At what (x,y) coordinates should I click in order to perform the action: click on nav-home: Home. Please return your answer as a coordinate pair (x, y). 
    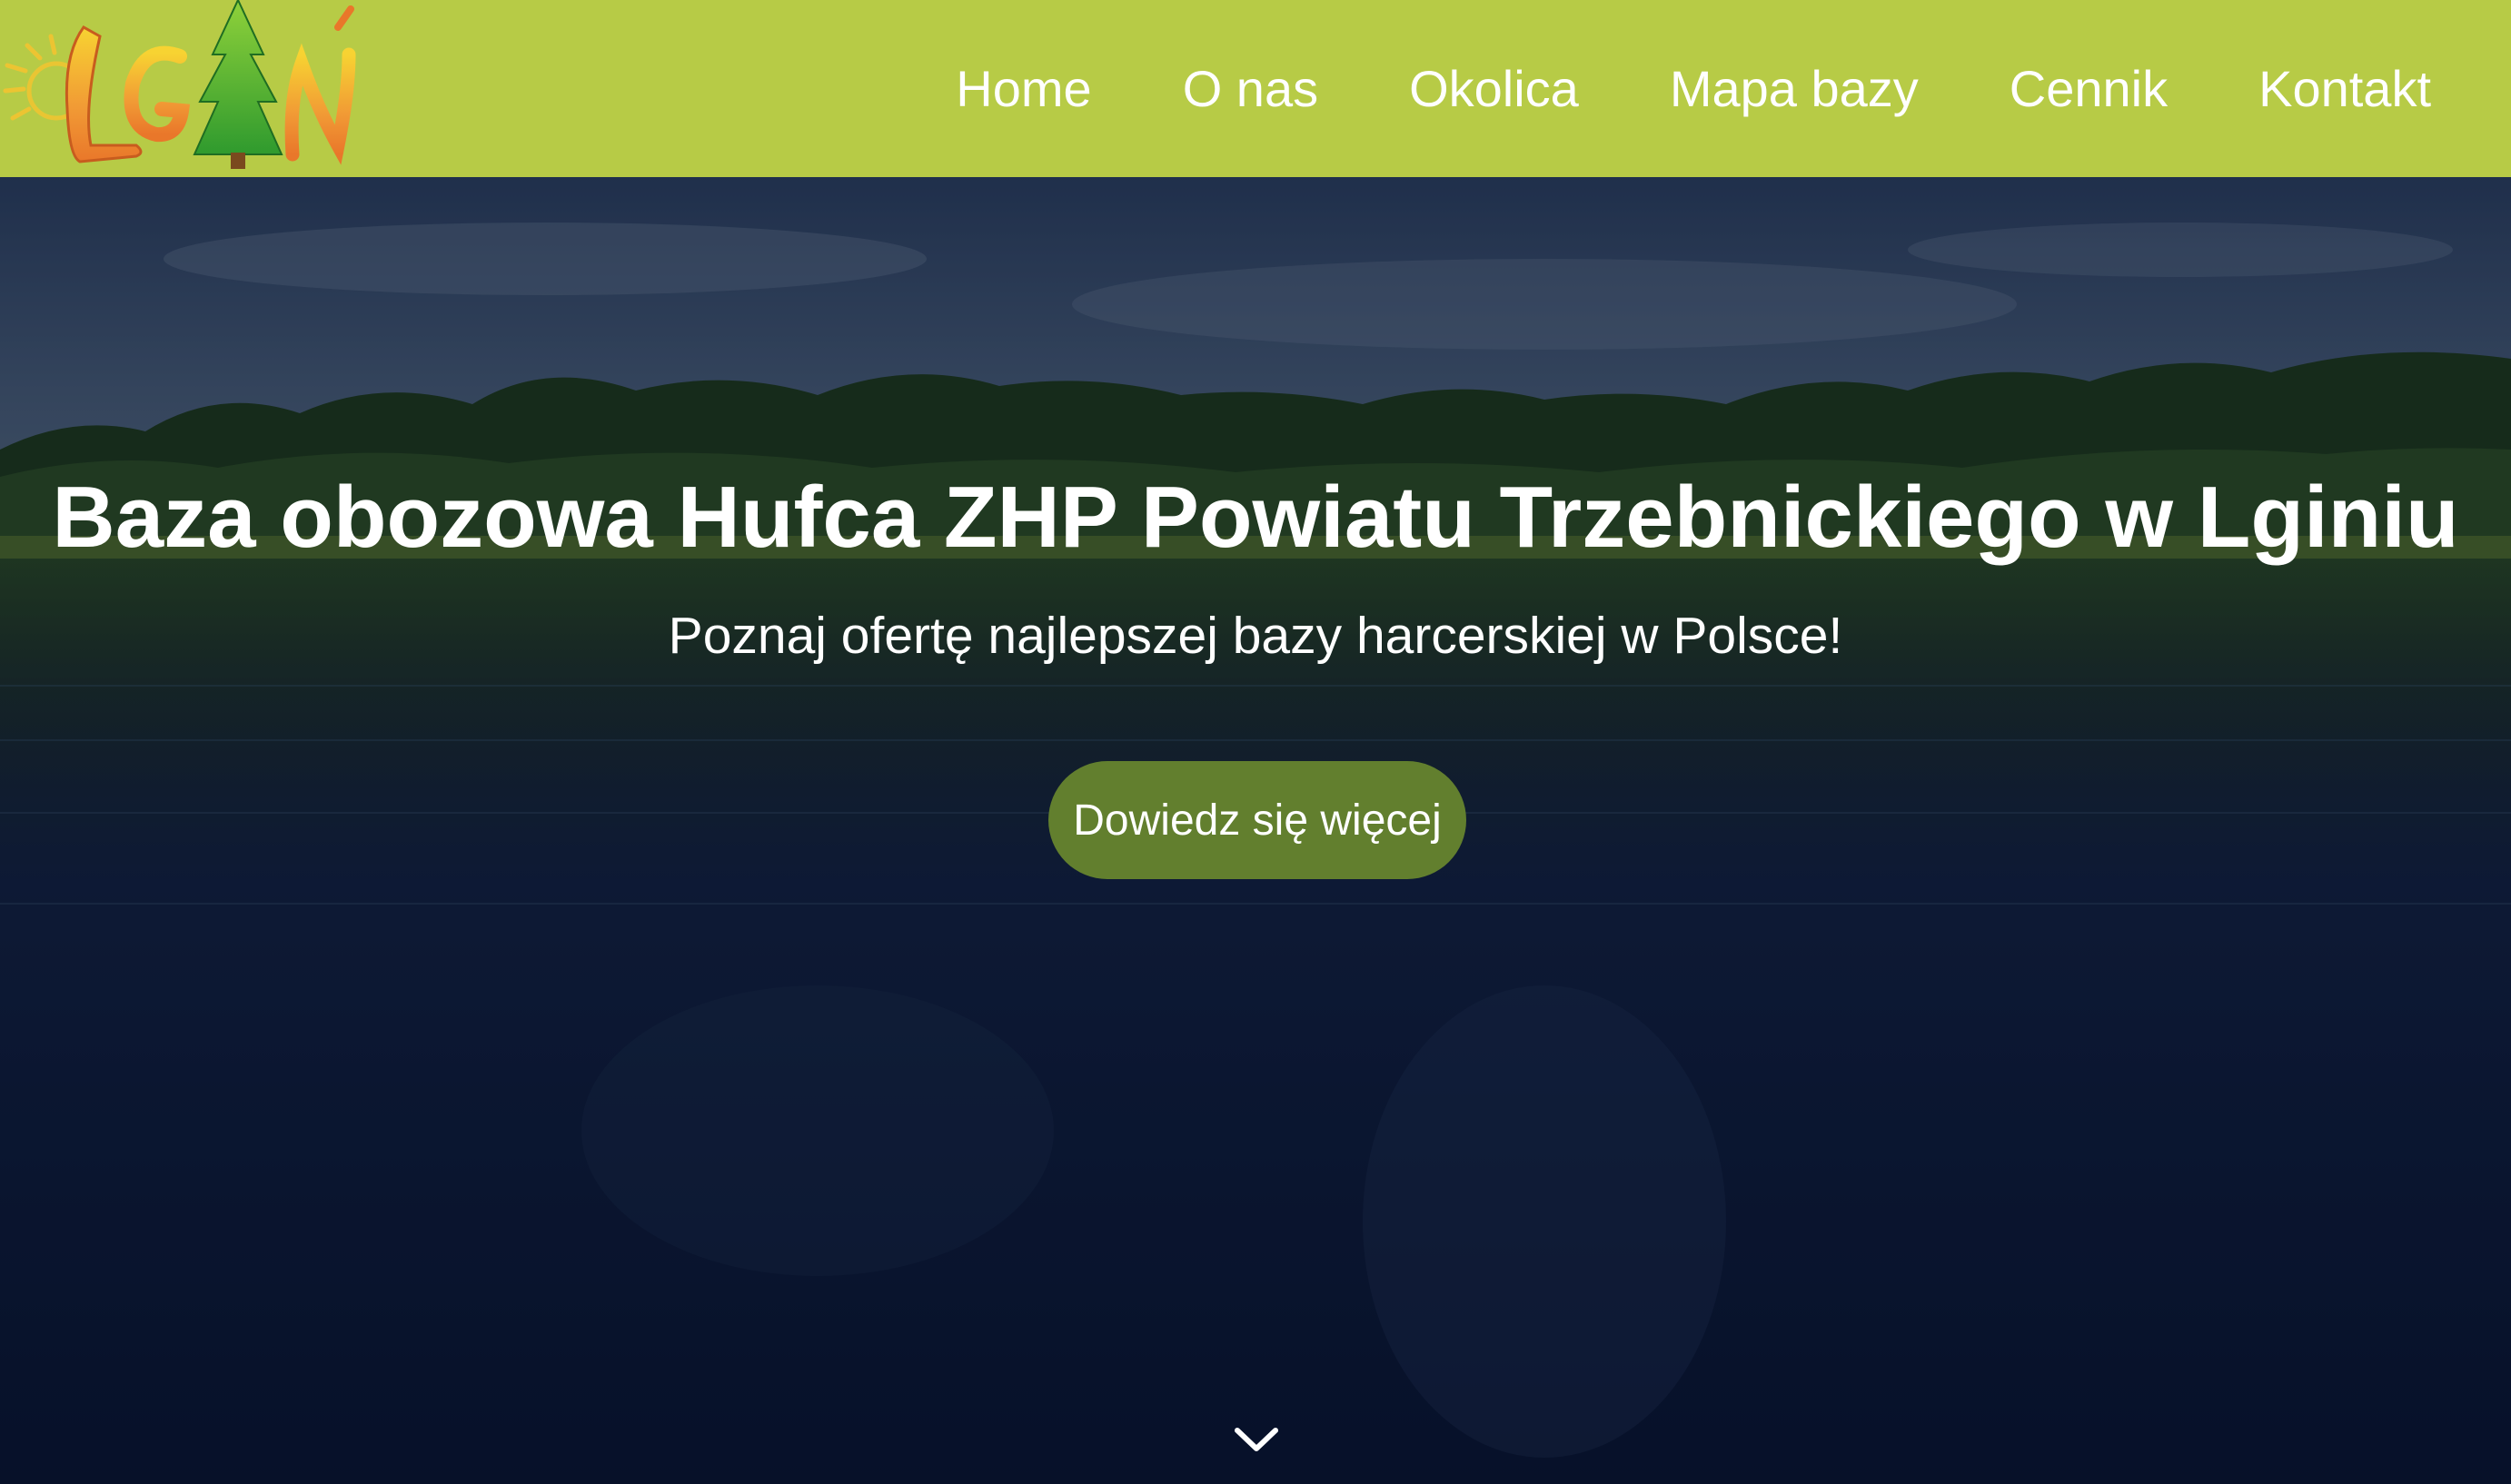
    Looking at the image, I should click on (1024, 88).